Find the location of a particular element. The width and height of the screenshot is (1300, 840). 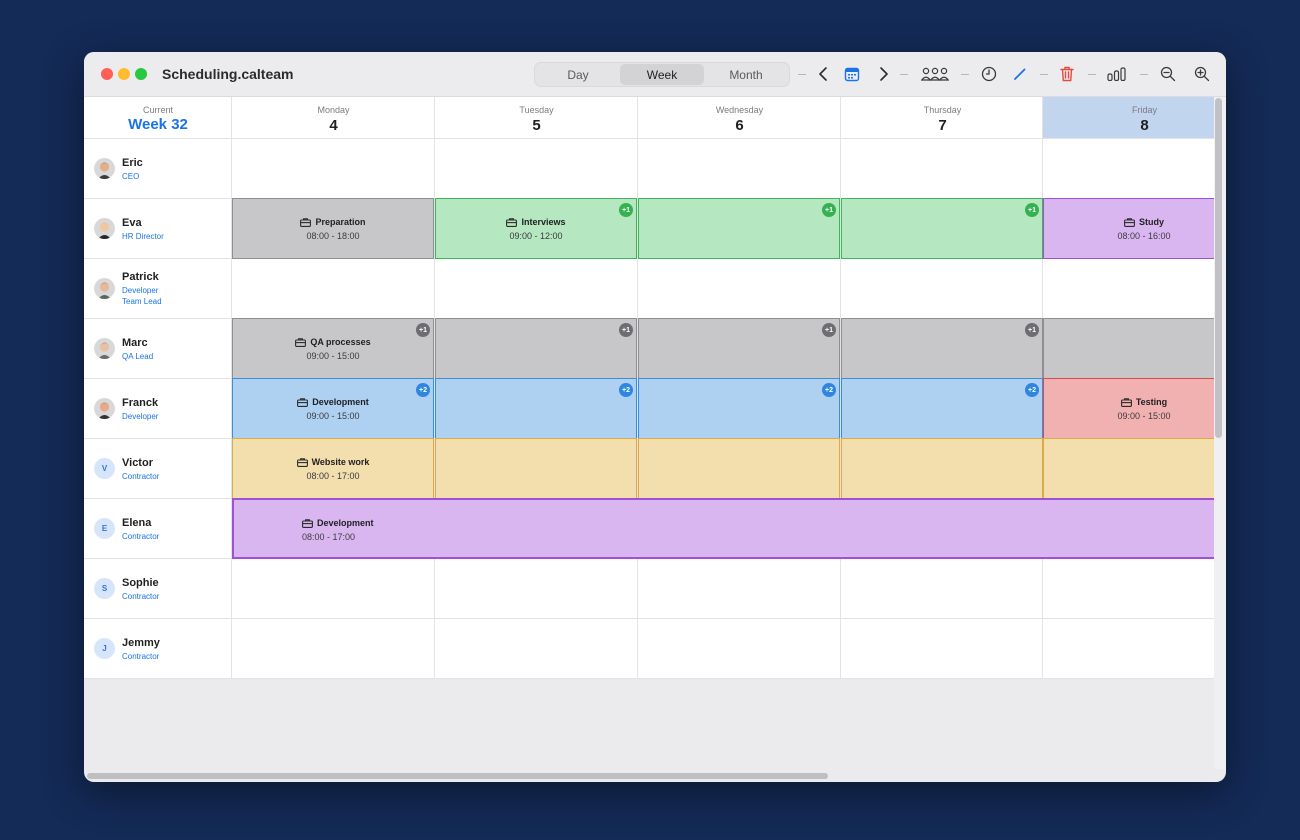

day-header: Friday 8 is located at coordinates (1128, 118).